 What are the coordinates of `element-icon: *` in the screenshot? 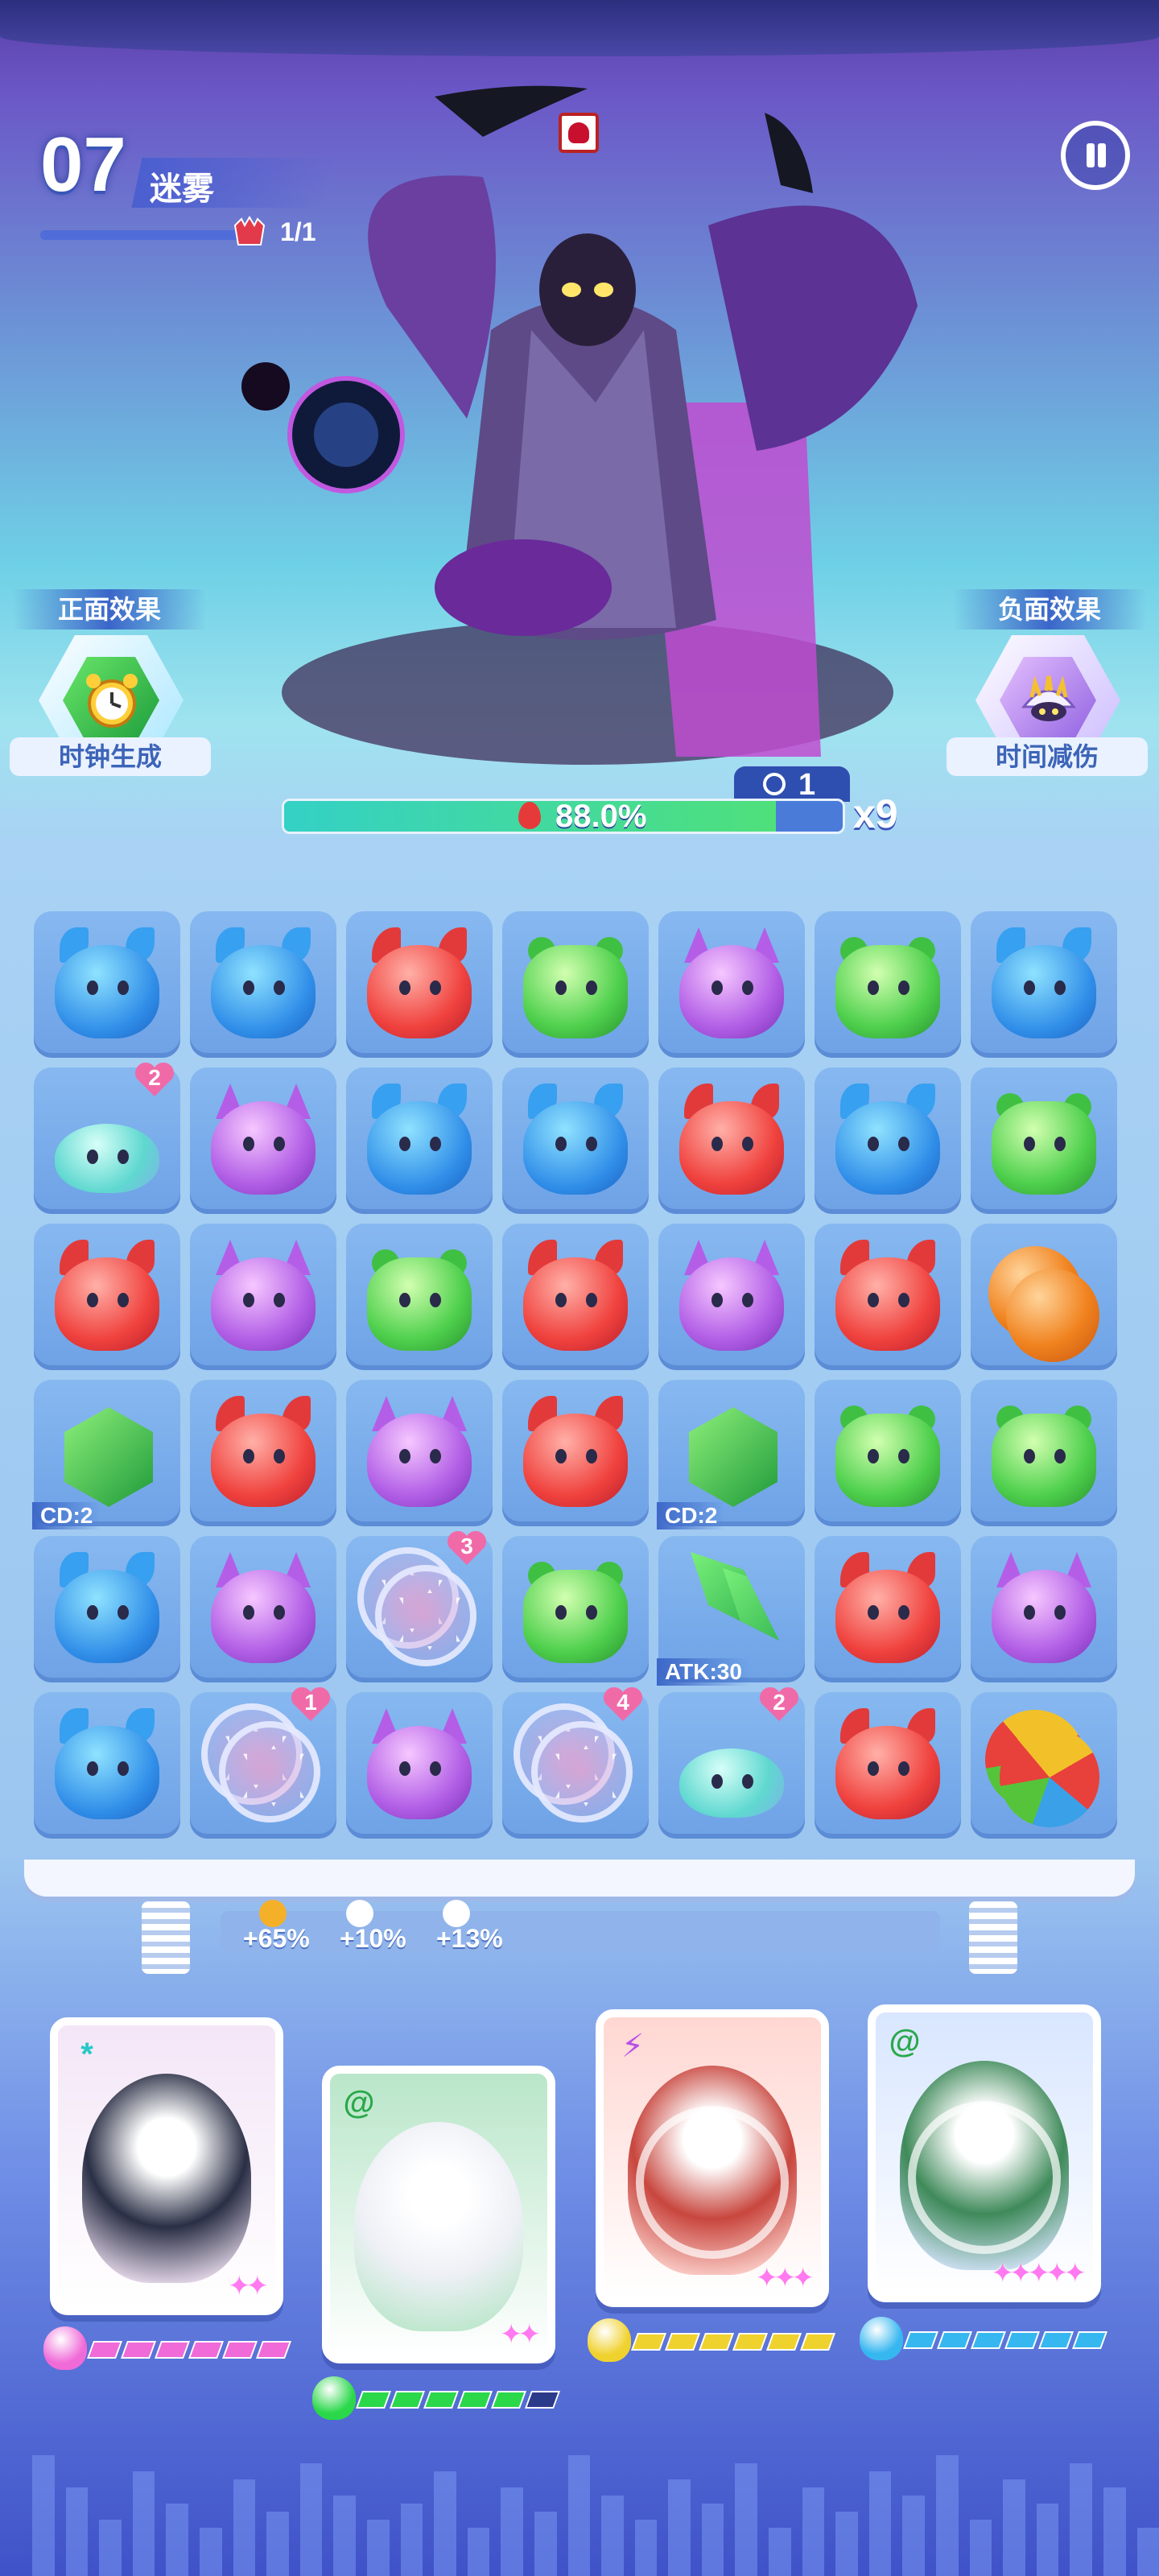 It's located at (86, 2054).